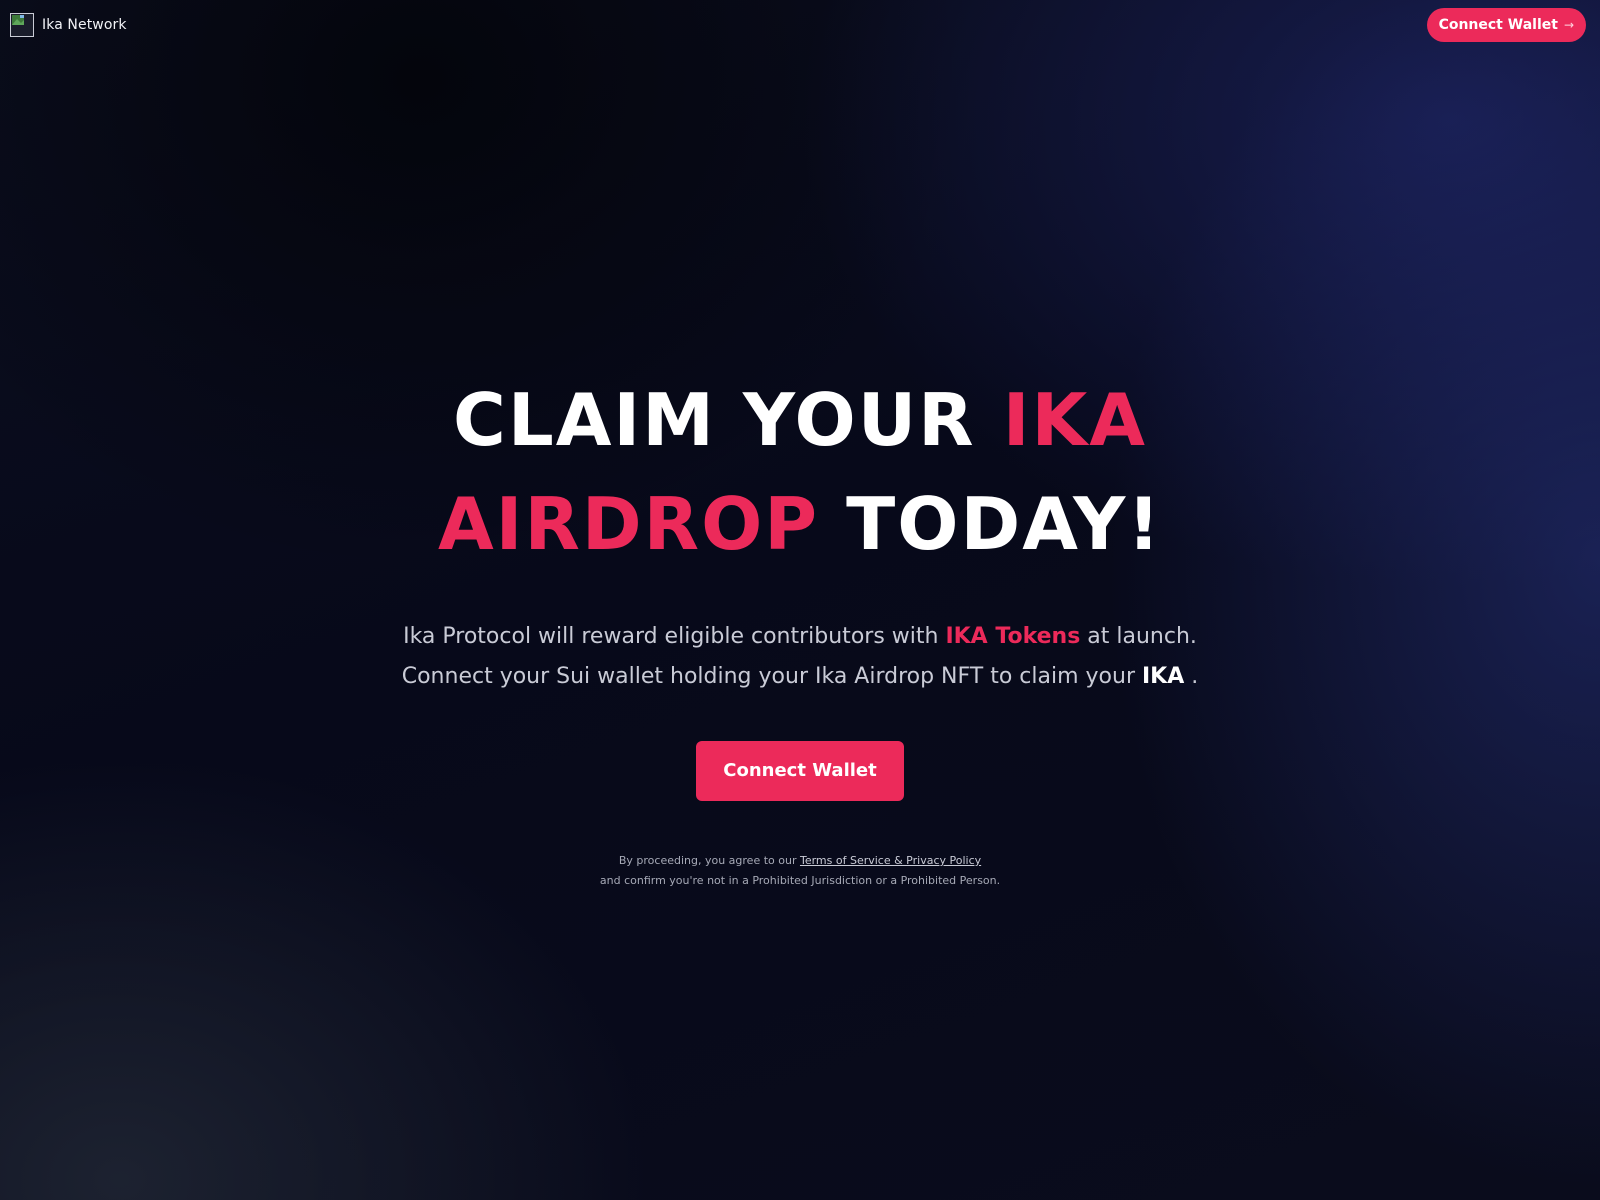 The width and height of the screenshot is (1600, 1200). What do you see at coordinates (727, 420) in the screenshot?
I see `headline-part-claim: CLAIM YOUR` at bounding box center [727, 420].